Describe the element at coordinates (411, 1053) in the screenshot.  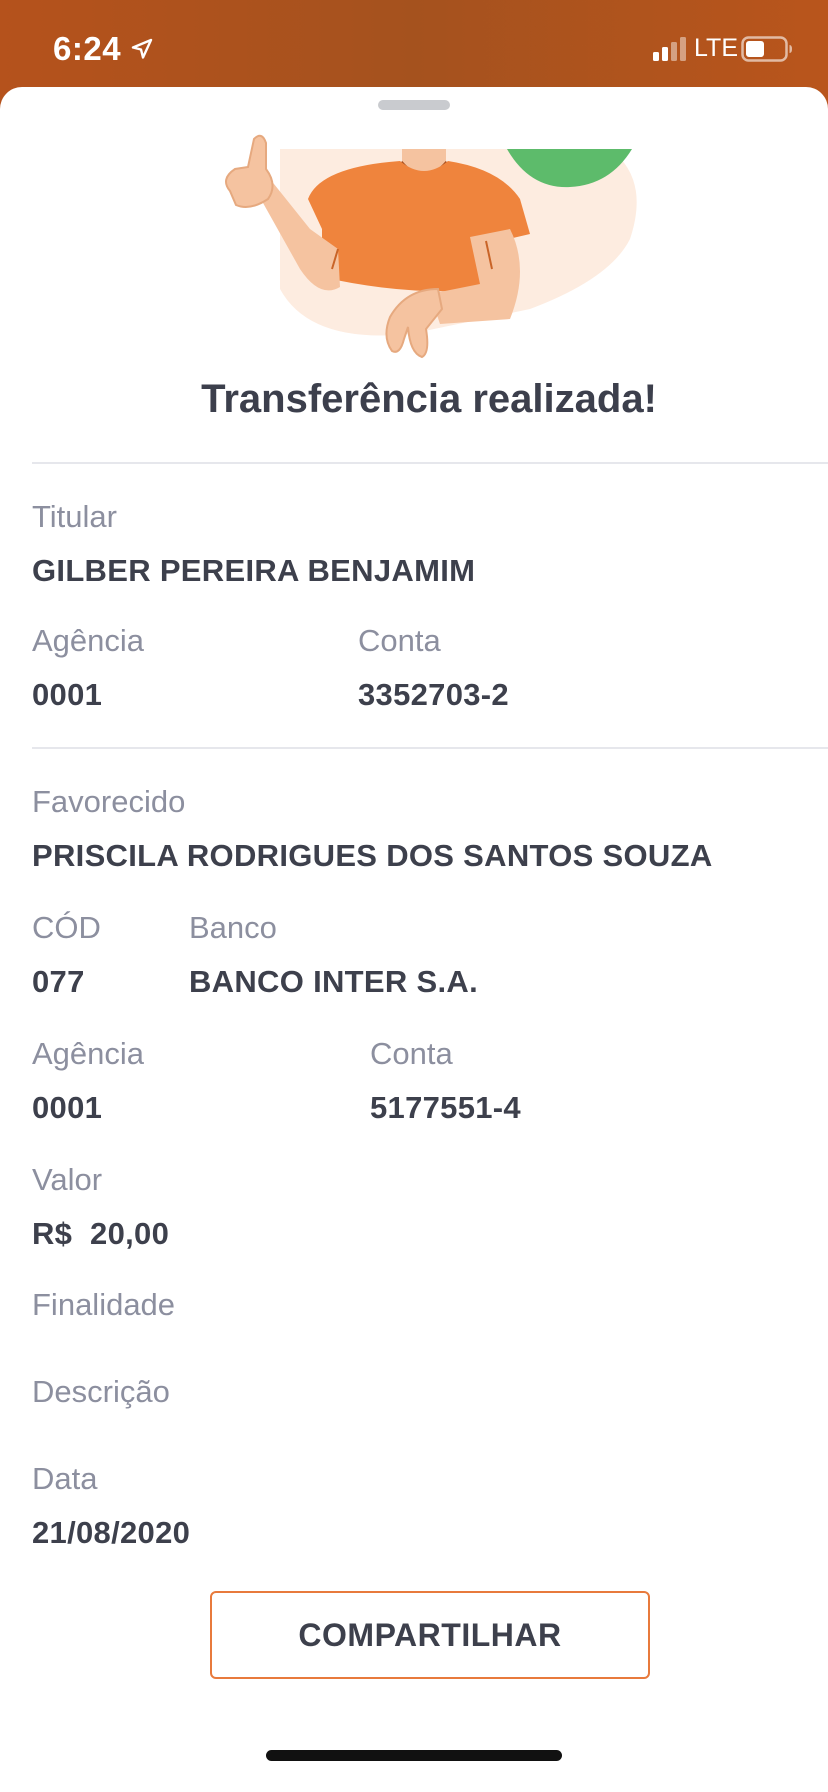
I see `favorecido-conta-label: Conta` at that location.